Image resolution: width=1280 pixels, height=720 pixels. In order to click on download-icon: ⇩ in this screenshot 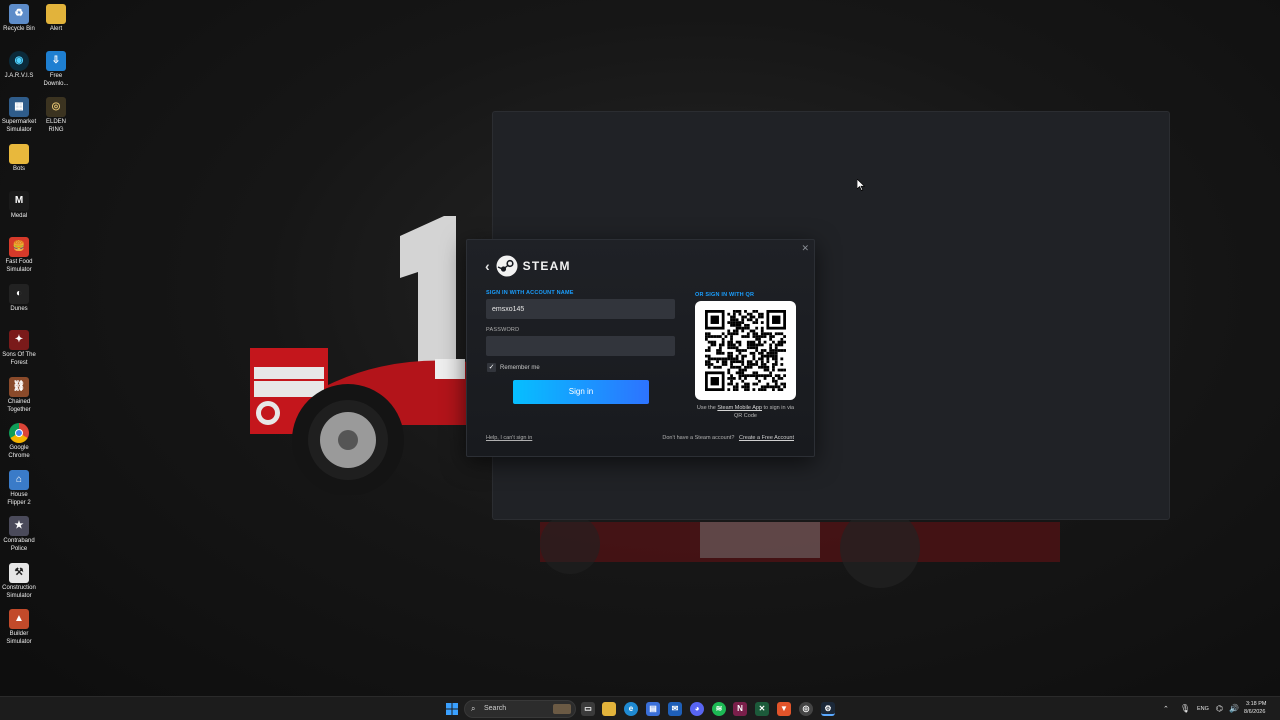, I will do `click(56, 61)`.